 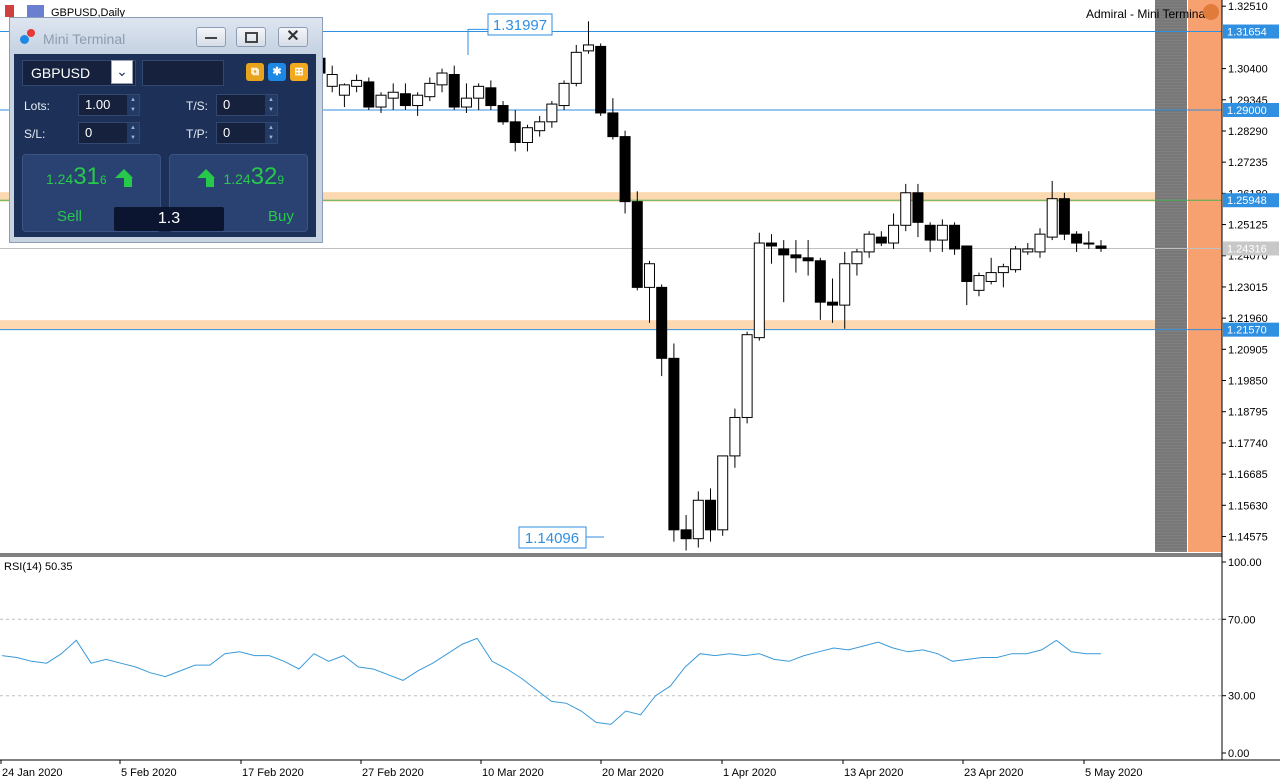 I want to click on spread-value: 1.3, so click(x=169, y=219).